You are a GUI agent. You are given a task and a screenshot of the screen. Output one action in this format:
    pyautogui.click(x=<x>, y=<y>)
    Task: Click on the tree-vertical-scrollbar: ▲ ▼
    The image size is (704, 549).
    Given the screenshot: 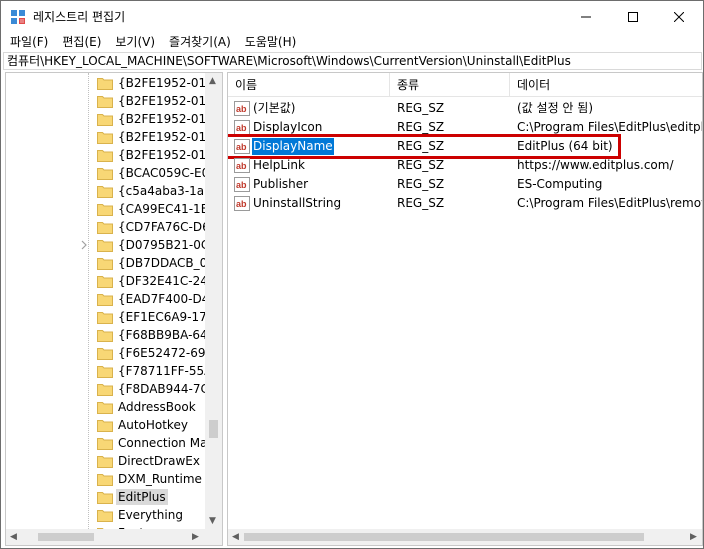 What is the action you would take?
    pyautogui.click(x=213, y=301)
    